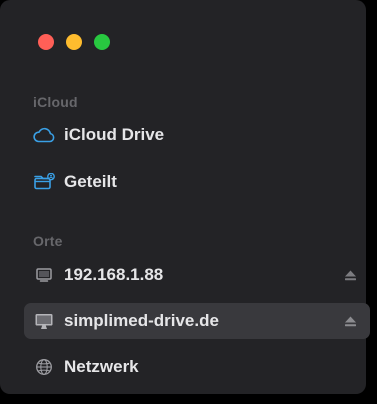 Image resolution: width=377 pixels, height=404 pixels. I want to click on sidebar-item-netzwerk: Netzwerk, so click(197, 367).